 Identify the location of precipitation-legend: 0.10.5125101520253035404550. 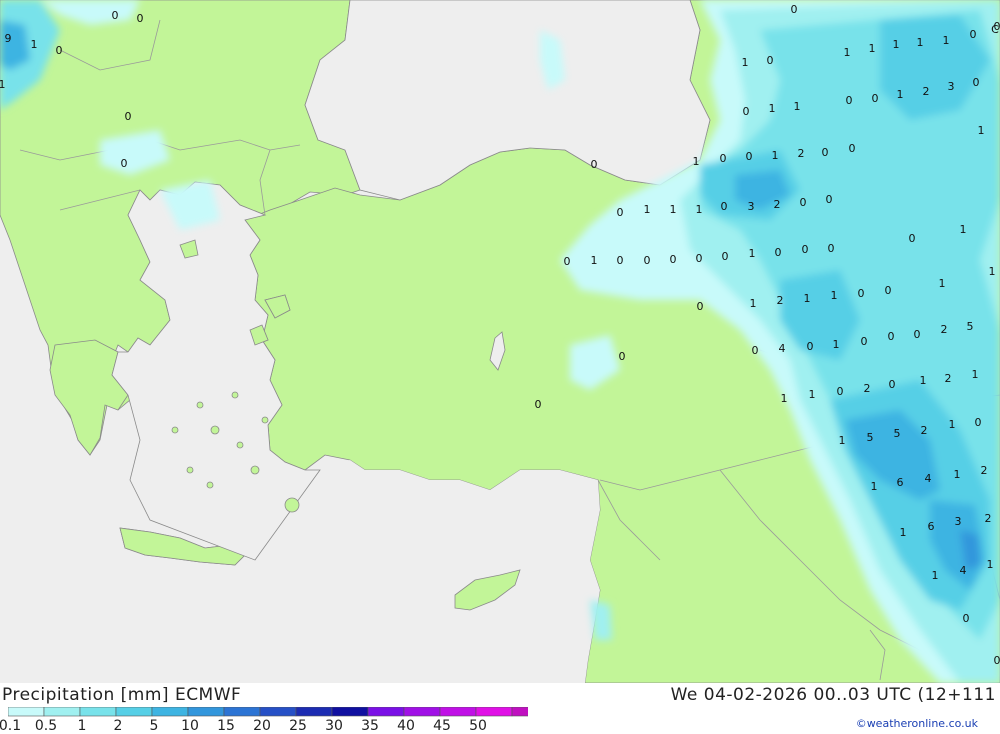
(268, 720).